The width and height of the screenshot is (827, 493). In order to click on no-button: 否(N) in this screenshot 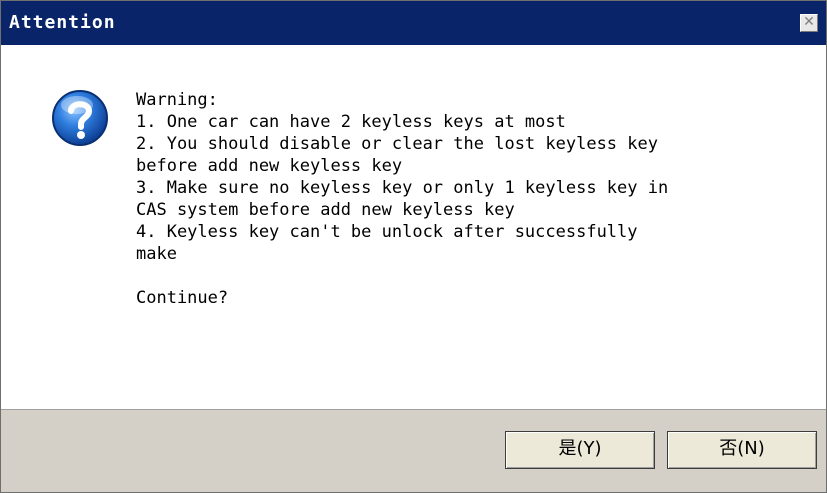, I will do `click(742, 450)`.